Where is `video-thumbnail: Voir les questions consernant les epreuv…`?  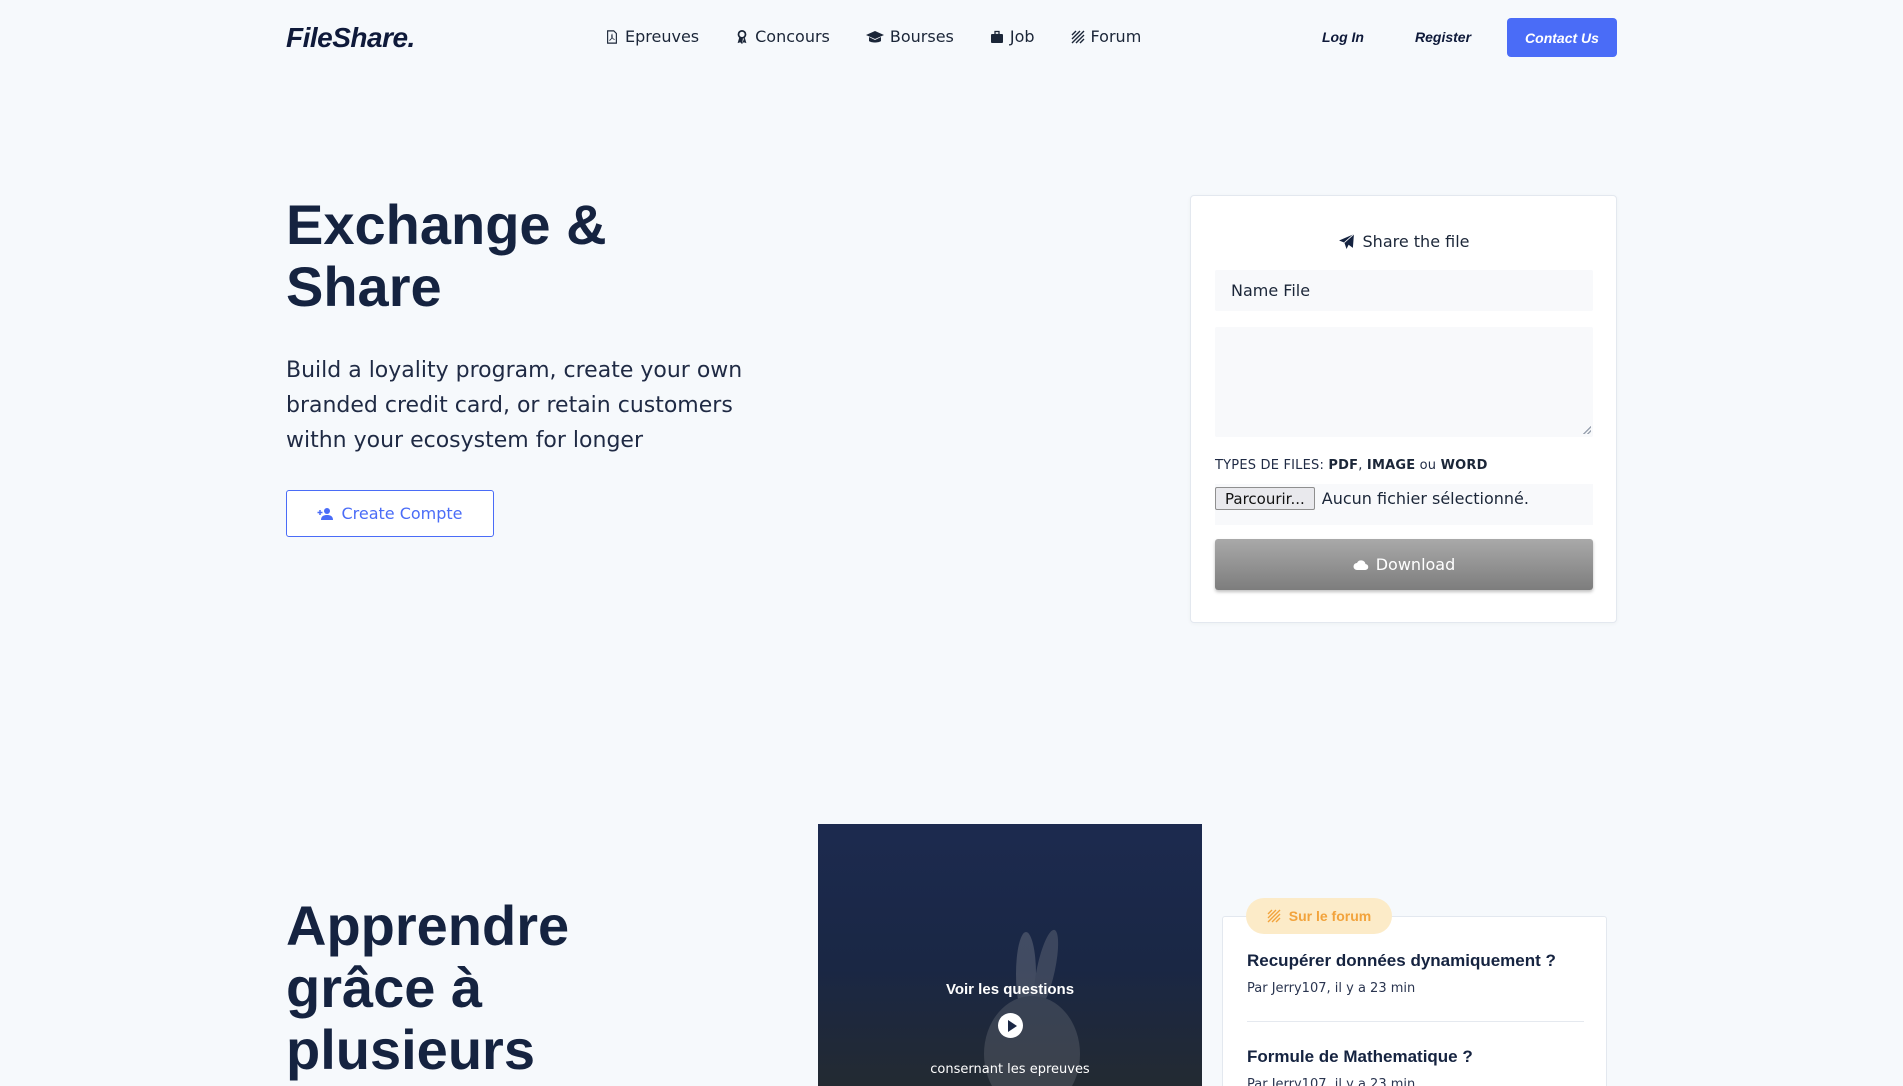 video-thumbnail: Voir les questions consernant les epreuv… is located at coordinates (1010, 955).